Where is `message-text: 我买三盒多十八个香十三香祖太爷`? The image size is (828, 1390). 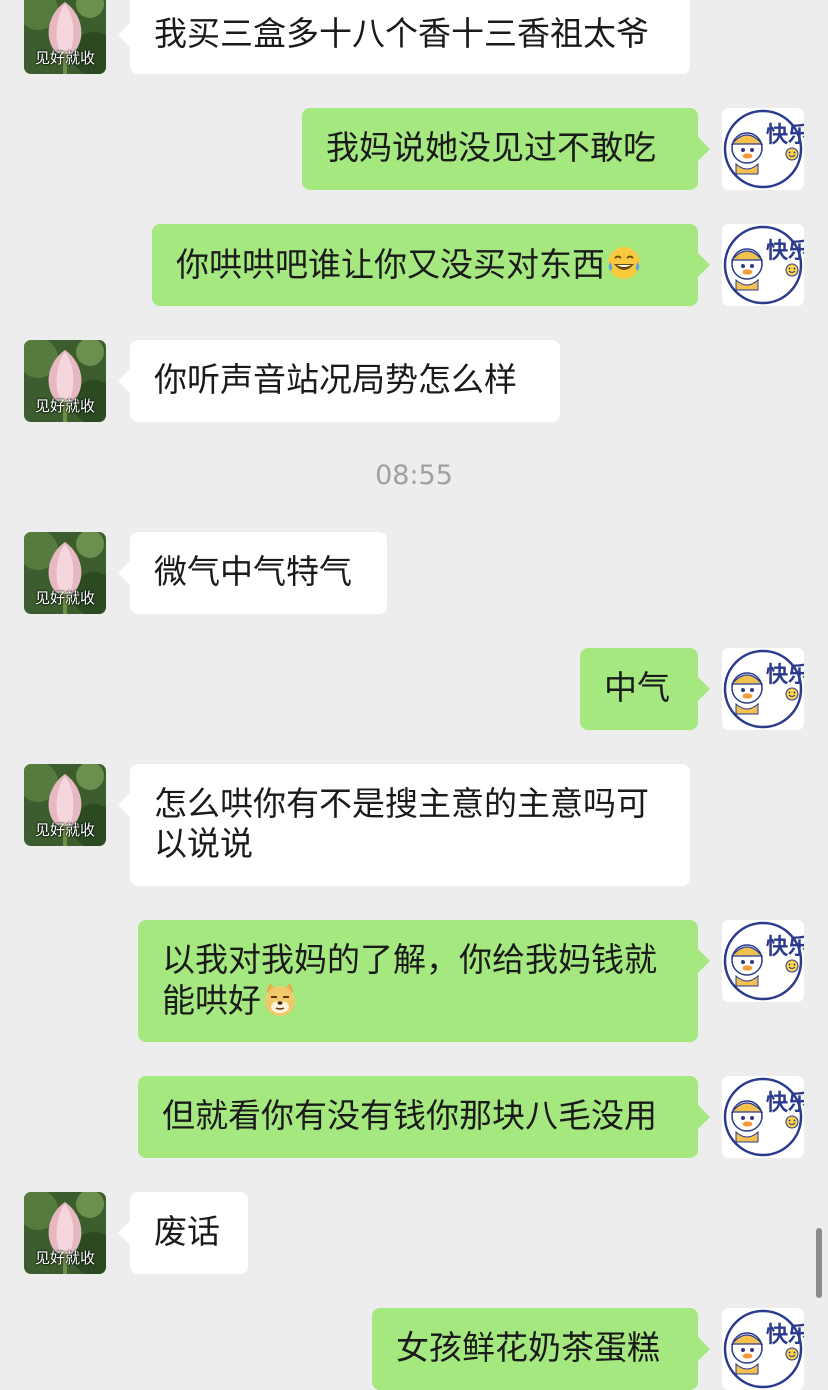 message-text: 我买三盒多十八个香十三香祖太爷 is located at coordinates (401, 33).